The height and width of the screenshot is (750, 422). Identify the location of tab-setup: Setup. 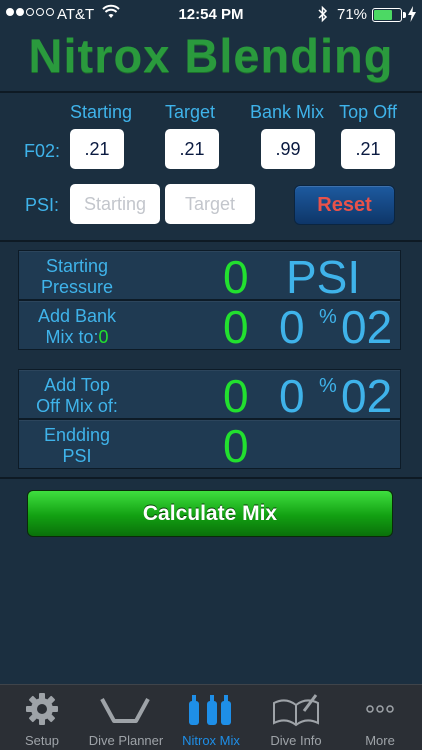
(42, 717).